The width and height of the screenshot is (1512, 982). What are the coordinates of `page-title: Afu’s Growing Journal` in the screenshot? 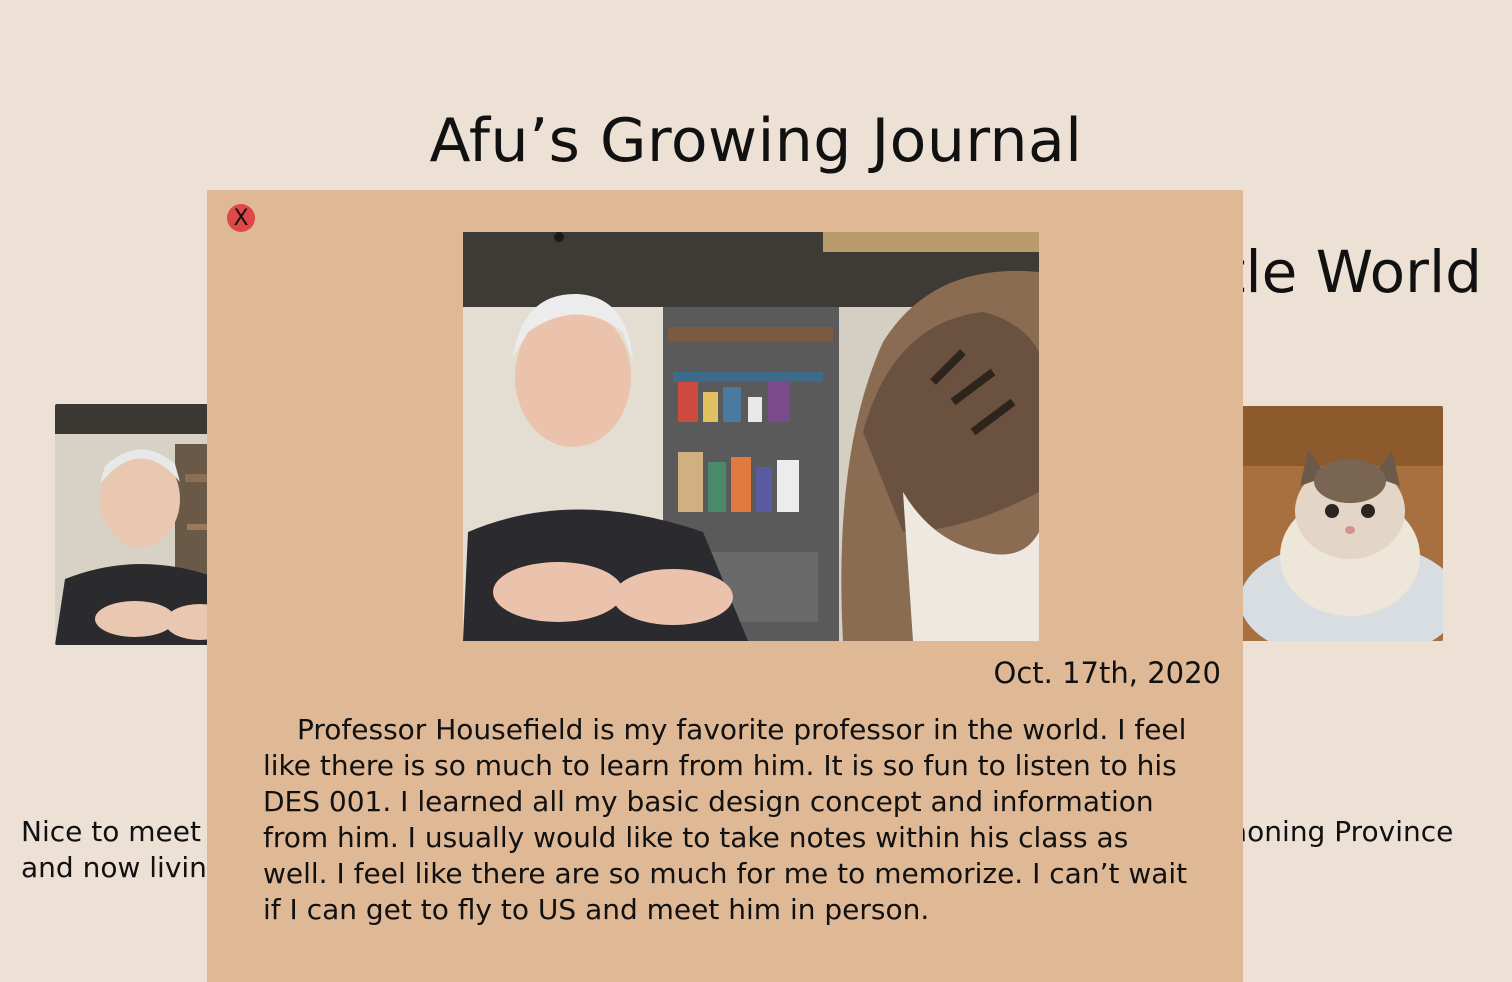 It's located at (756, 141).